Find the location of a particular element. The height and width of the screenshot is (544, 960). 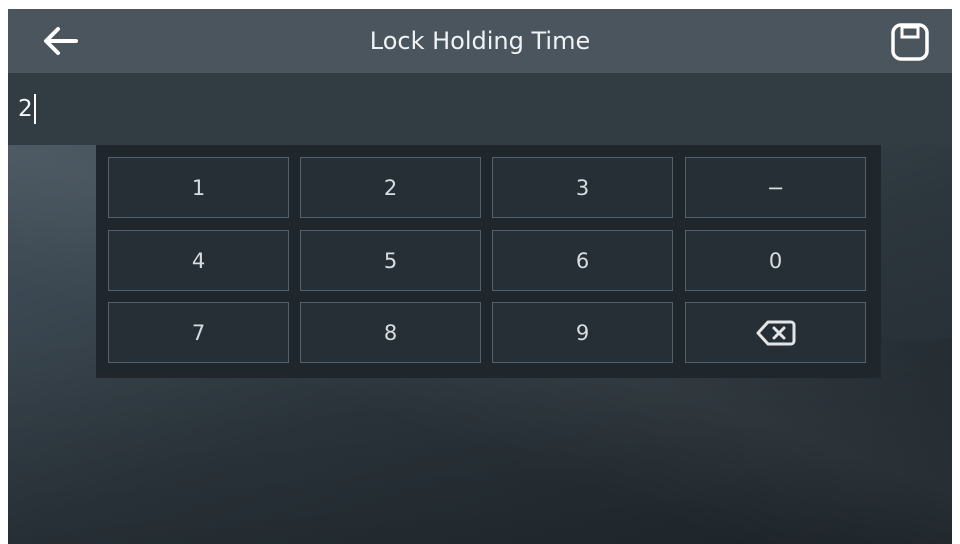

save-button is located at coordinates (910, 42).